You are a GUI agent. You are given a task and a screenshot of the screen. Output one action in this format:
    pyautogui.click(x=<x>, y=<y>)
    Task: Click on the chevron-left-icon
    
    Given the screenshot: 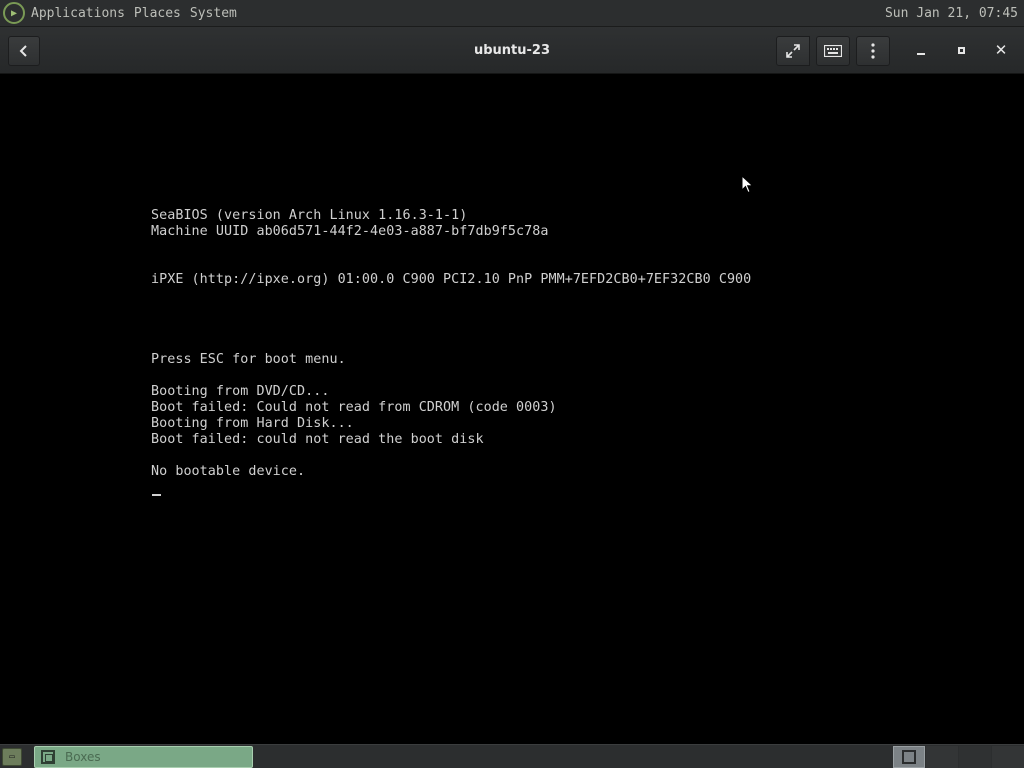 What is the action you would take?
    pyautogui.click(x=23, y=51)
    